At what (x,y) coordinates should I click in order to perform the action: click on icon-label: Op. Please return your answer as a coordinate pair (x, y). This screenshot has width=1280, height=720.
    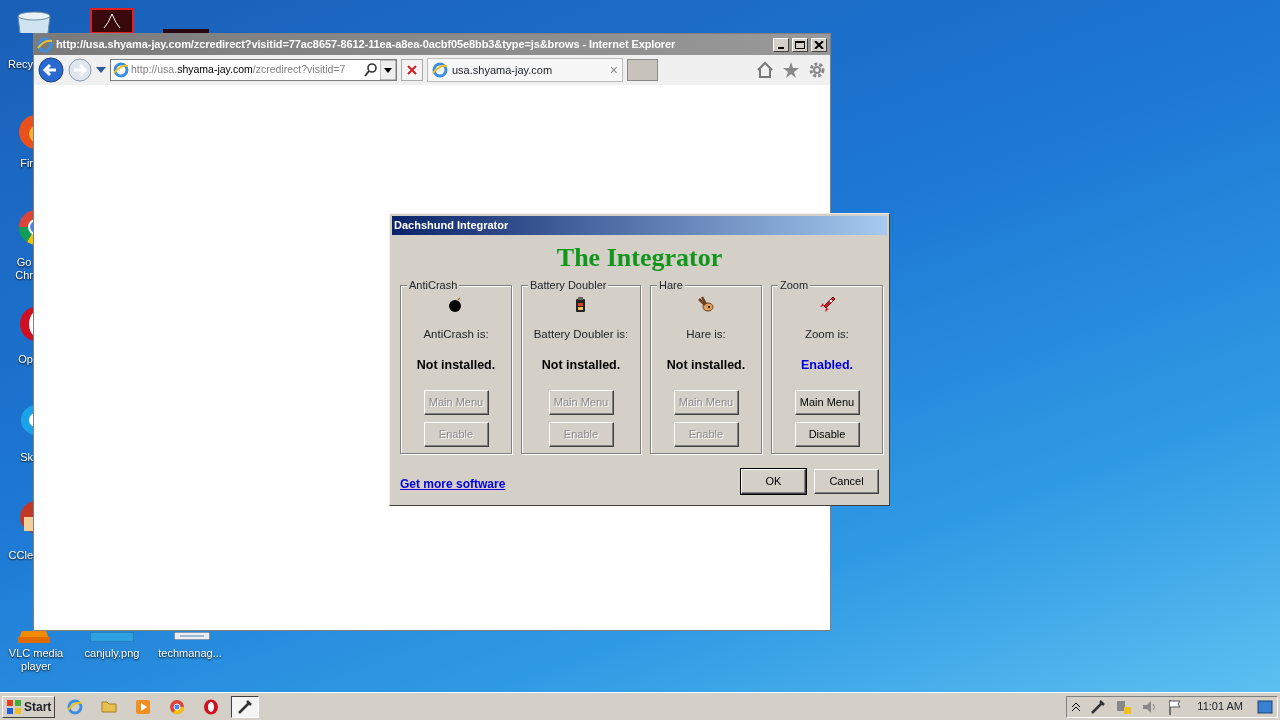
    Looking at the image, I should click on (25, 359).